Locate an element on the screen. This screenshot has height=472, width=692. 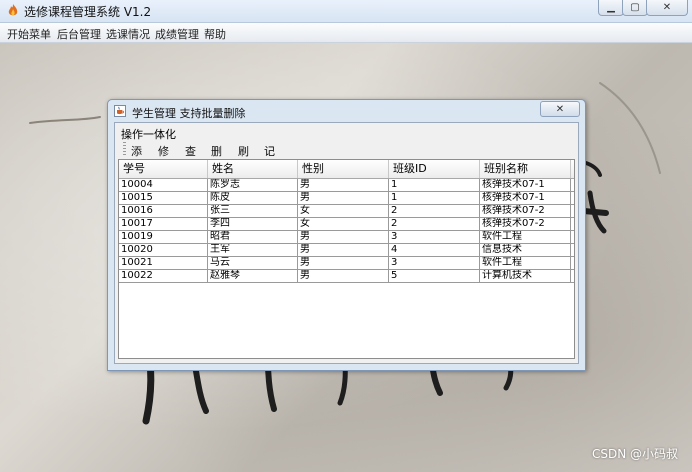
column-header-name: 姓名 is located at coordinates (253, 169).